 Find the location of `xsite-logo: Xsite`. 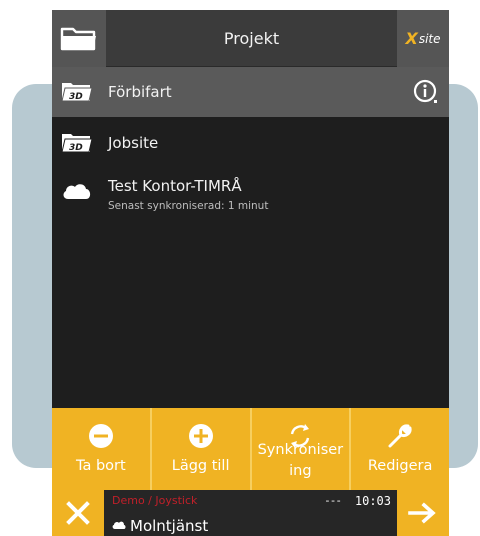

xsite-logo: Xsite is located at coordinates (423, 38).